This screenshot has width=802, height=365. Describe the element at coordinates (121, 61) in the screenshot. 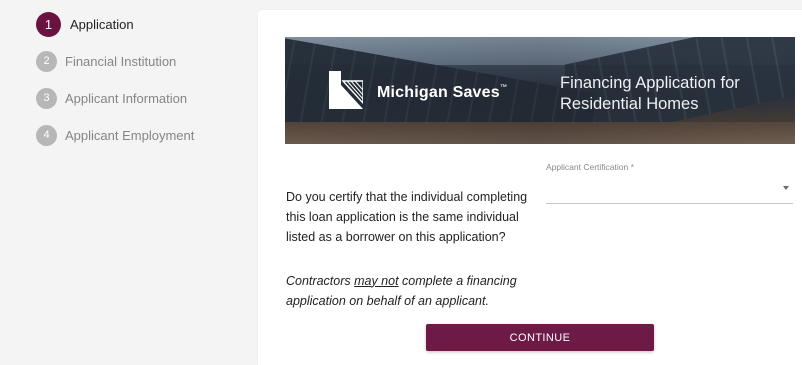

I see `step-label: Financial Institution` at that location.